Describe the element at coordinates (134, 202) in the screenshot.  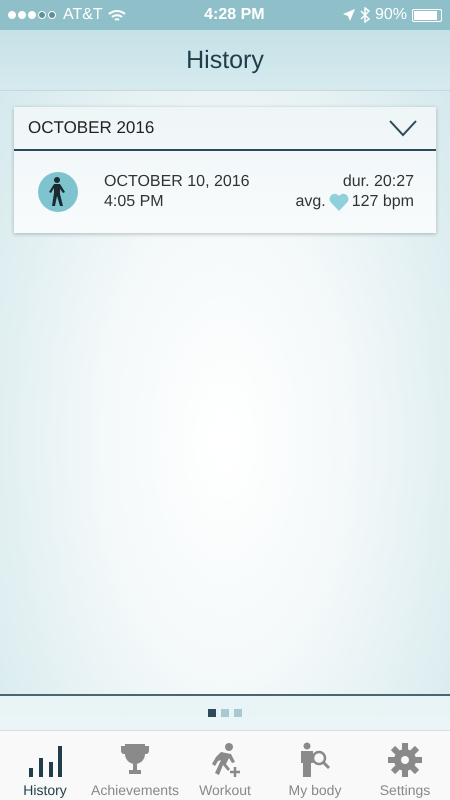
I see `session-time: 4:05 PM` at that location.